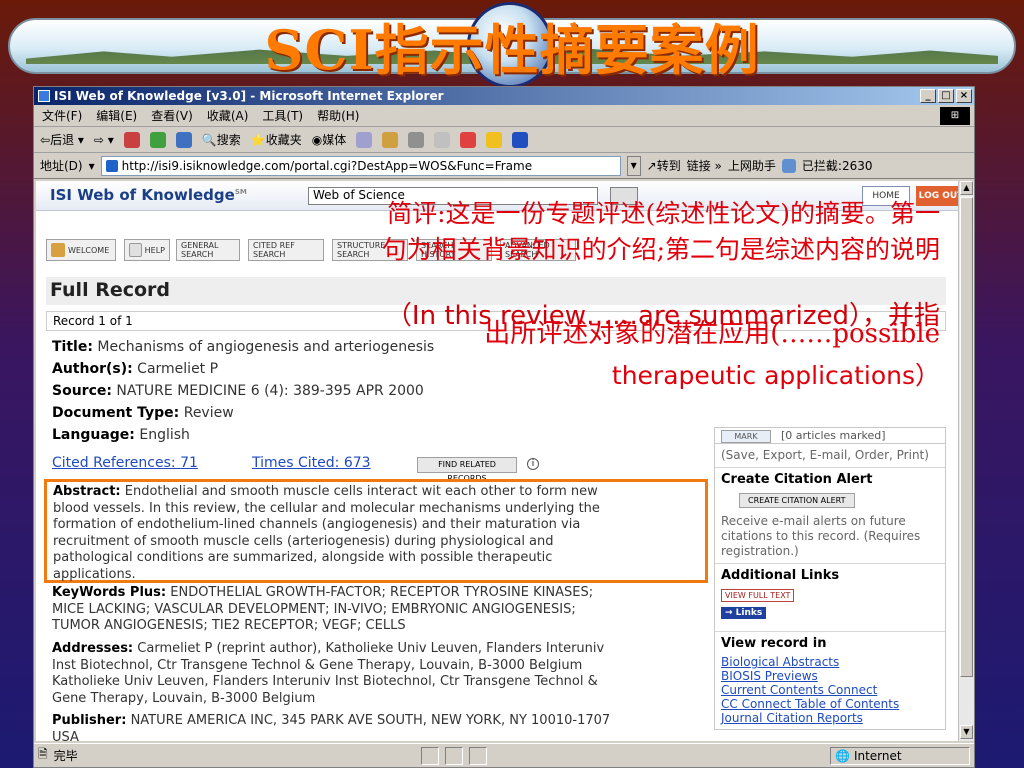  Describe the element at coordinates (282, 115) in the screenshot. I see `menu-tools: 工具(T)` at that location.